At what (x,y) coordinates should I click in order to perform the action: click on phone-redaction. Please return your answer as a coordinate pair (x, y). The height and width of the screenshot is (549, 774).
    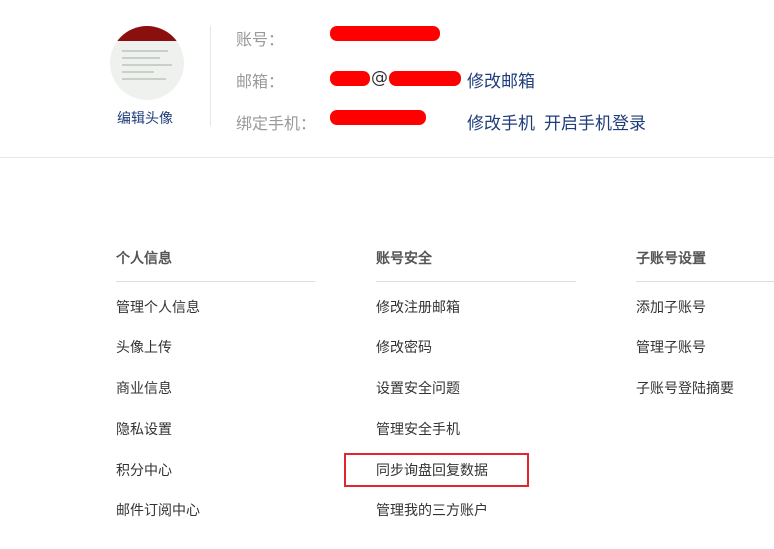
    Looking at the image, I should click on (378, 117).